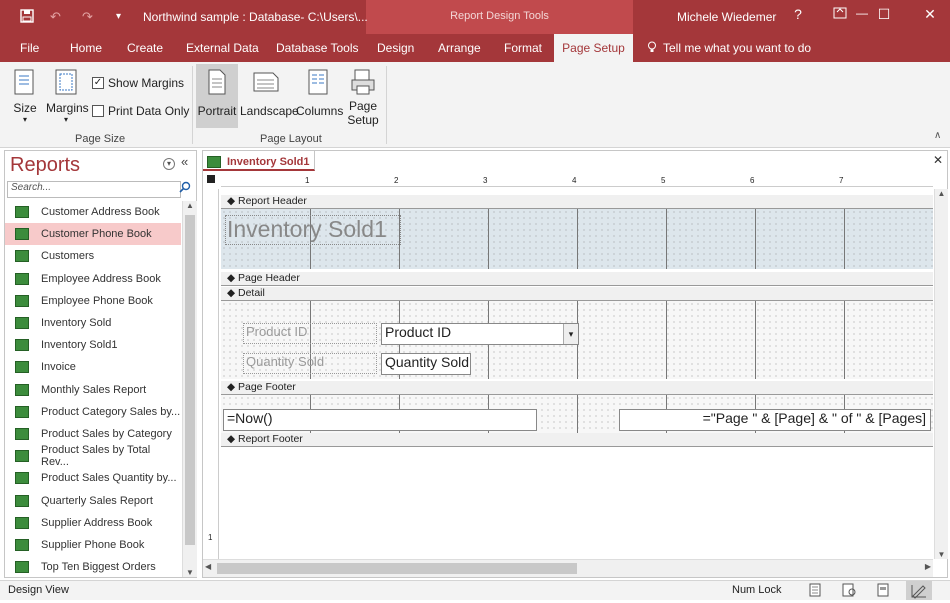 The height and width of the screenshot is (603, 950). I want to click on tab-file: File, so click(29, 48).